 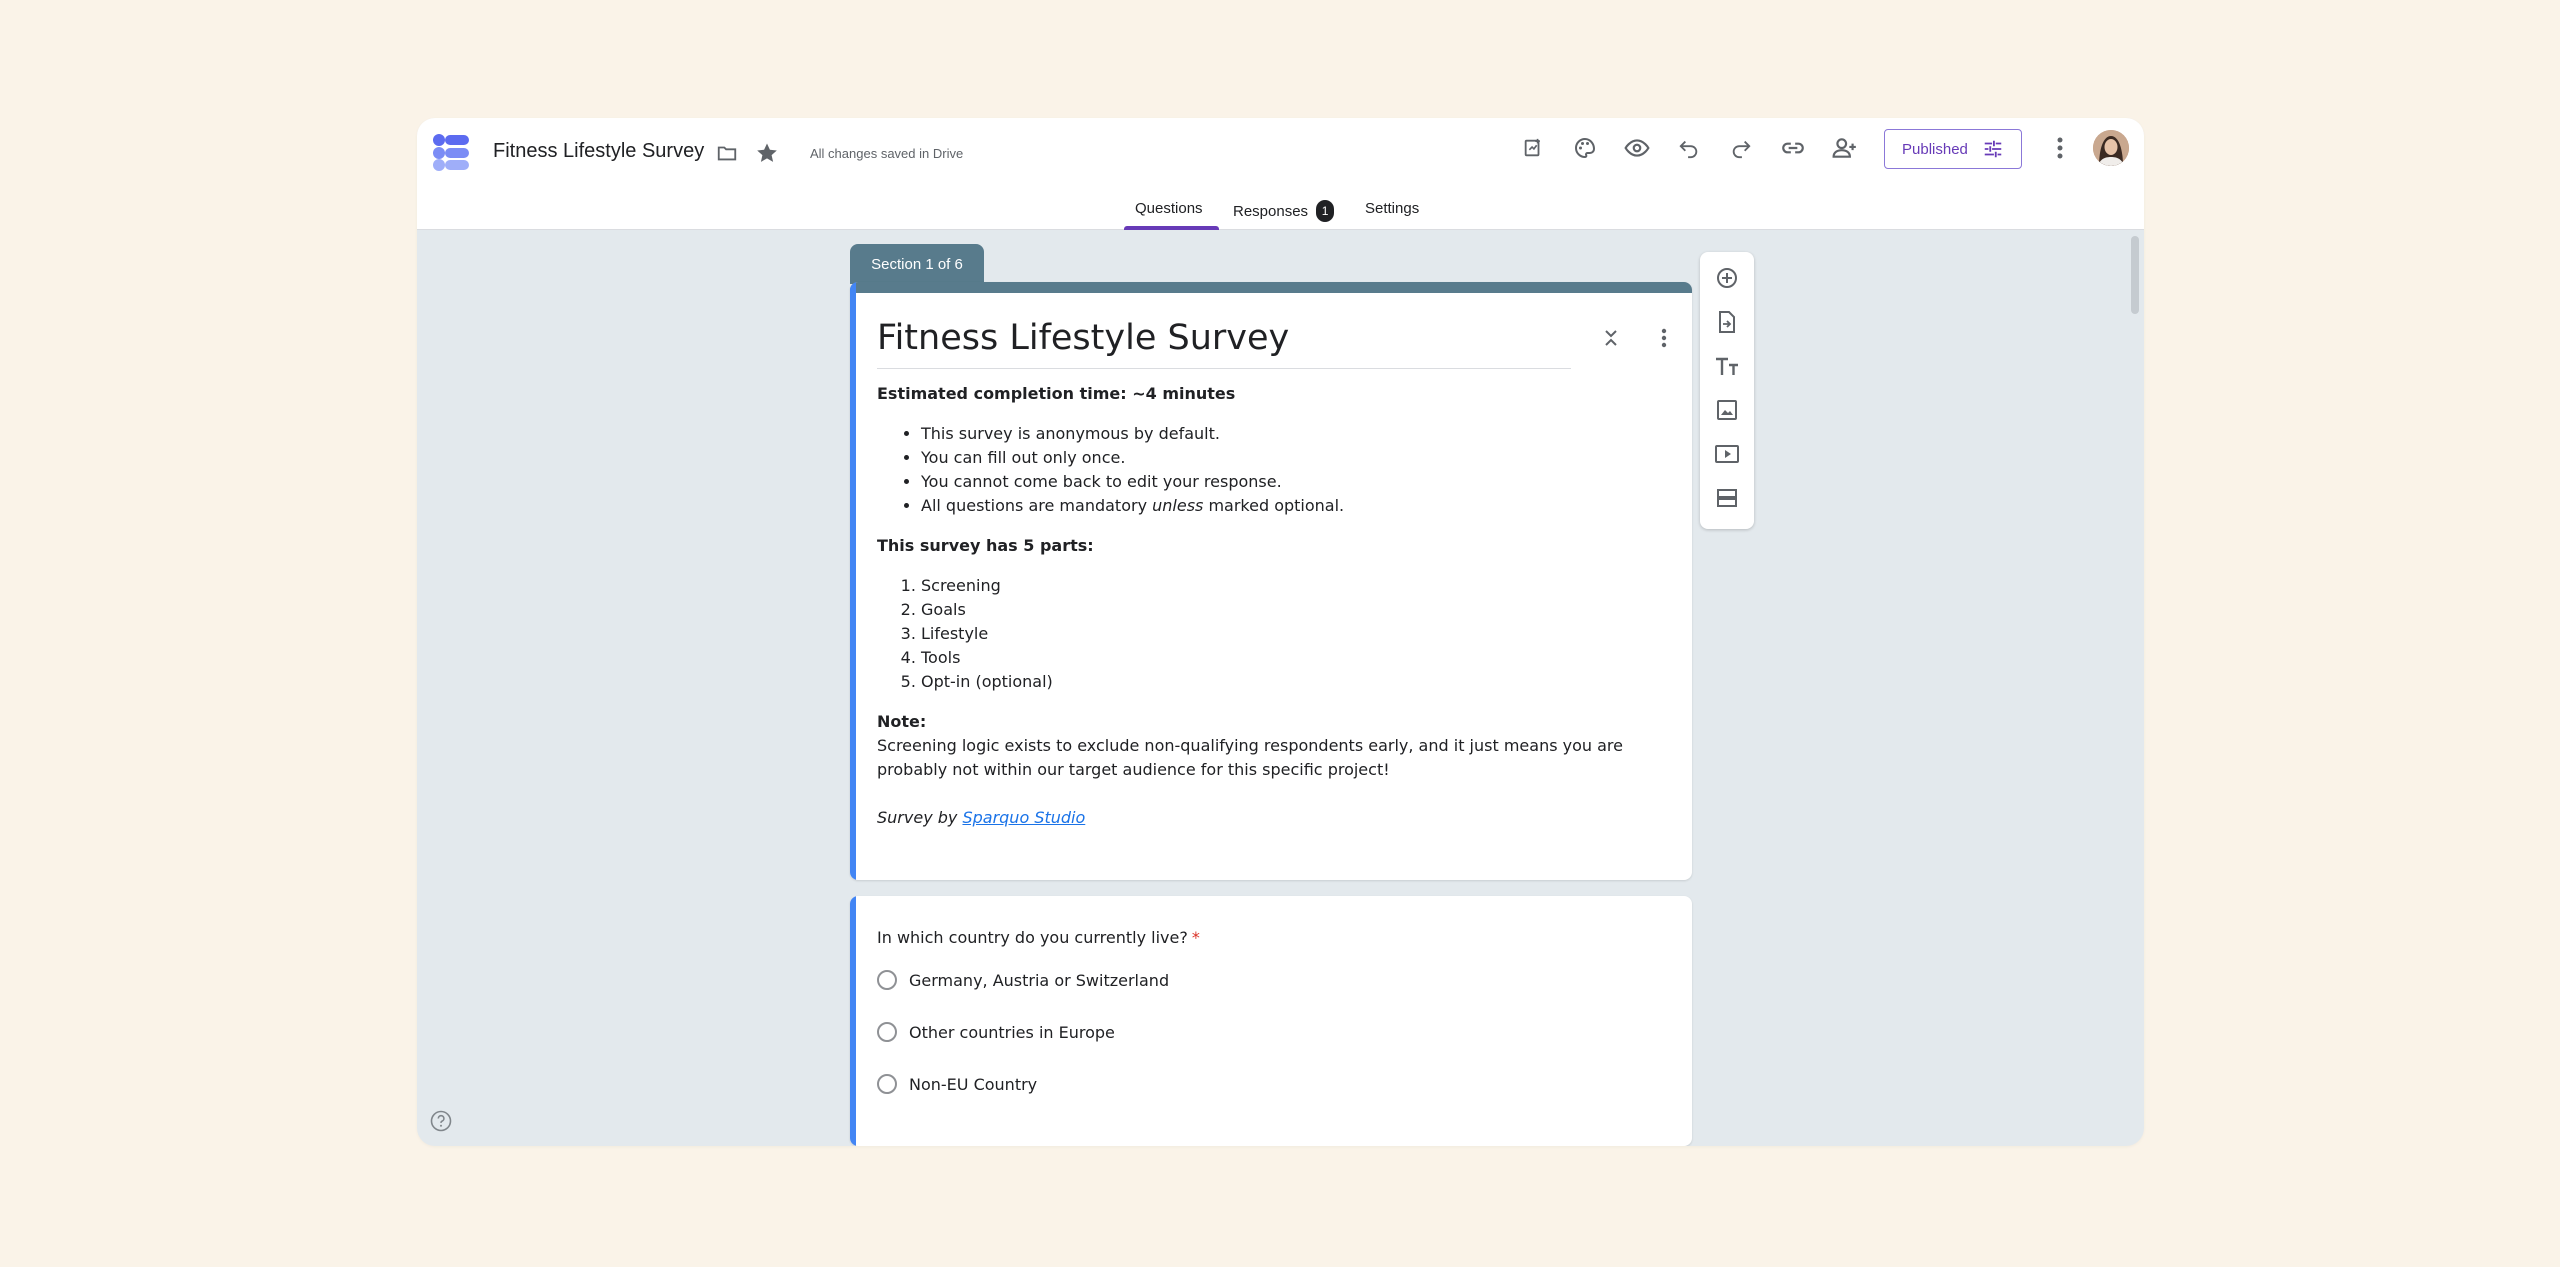 I want to click on list-item: Lifestyle, so click(x=1294, y=634).